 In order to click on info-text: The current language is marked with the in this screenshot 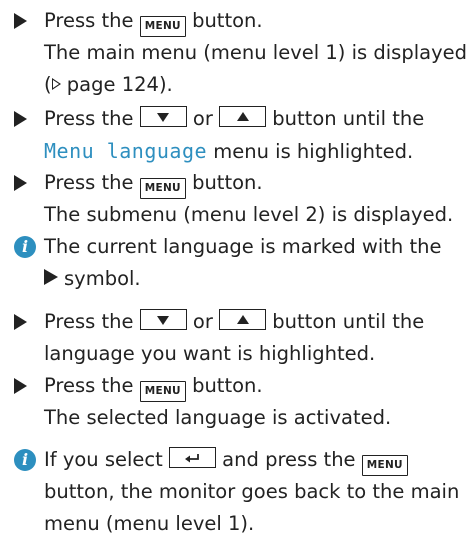, I will do `click(243, 246)`.